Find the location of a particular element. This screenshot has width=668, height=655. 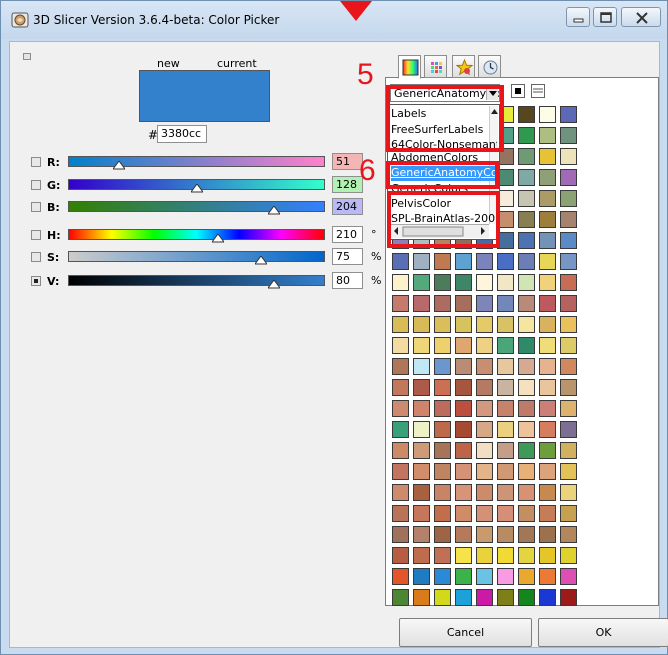

swatch-size-small-button is located at coordinates (518, 91).